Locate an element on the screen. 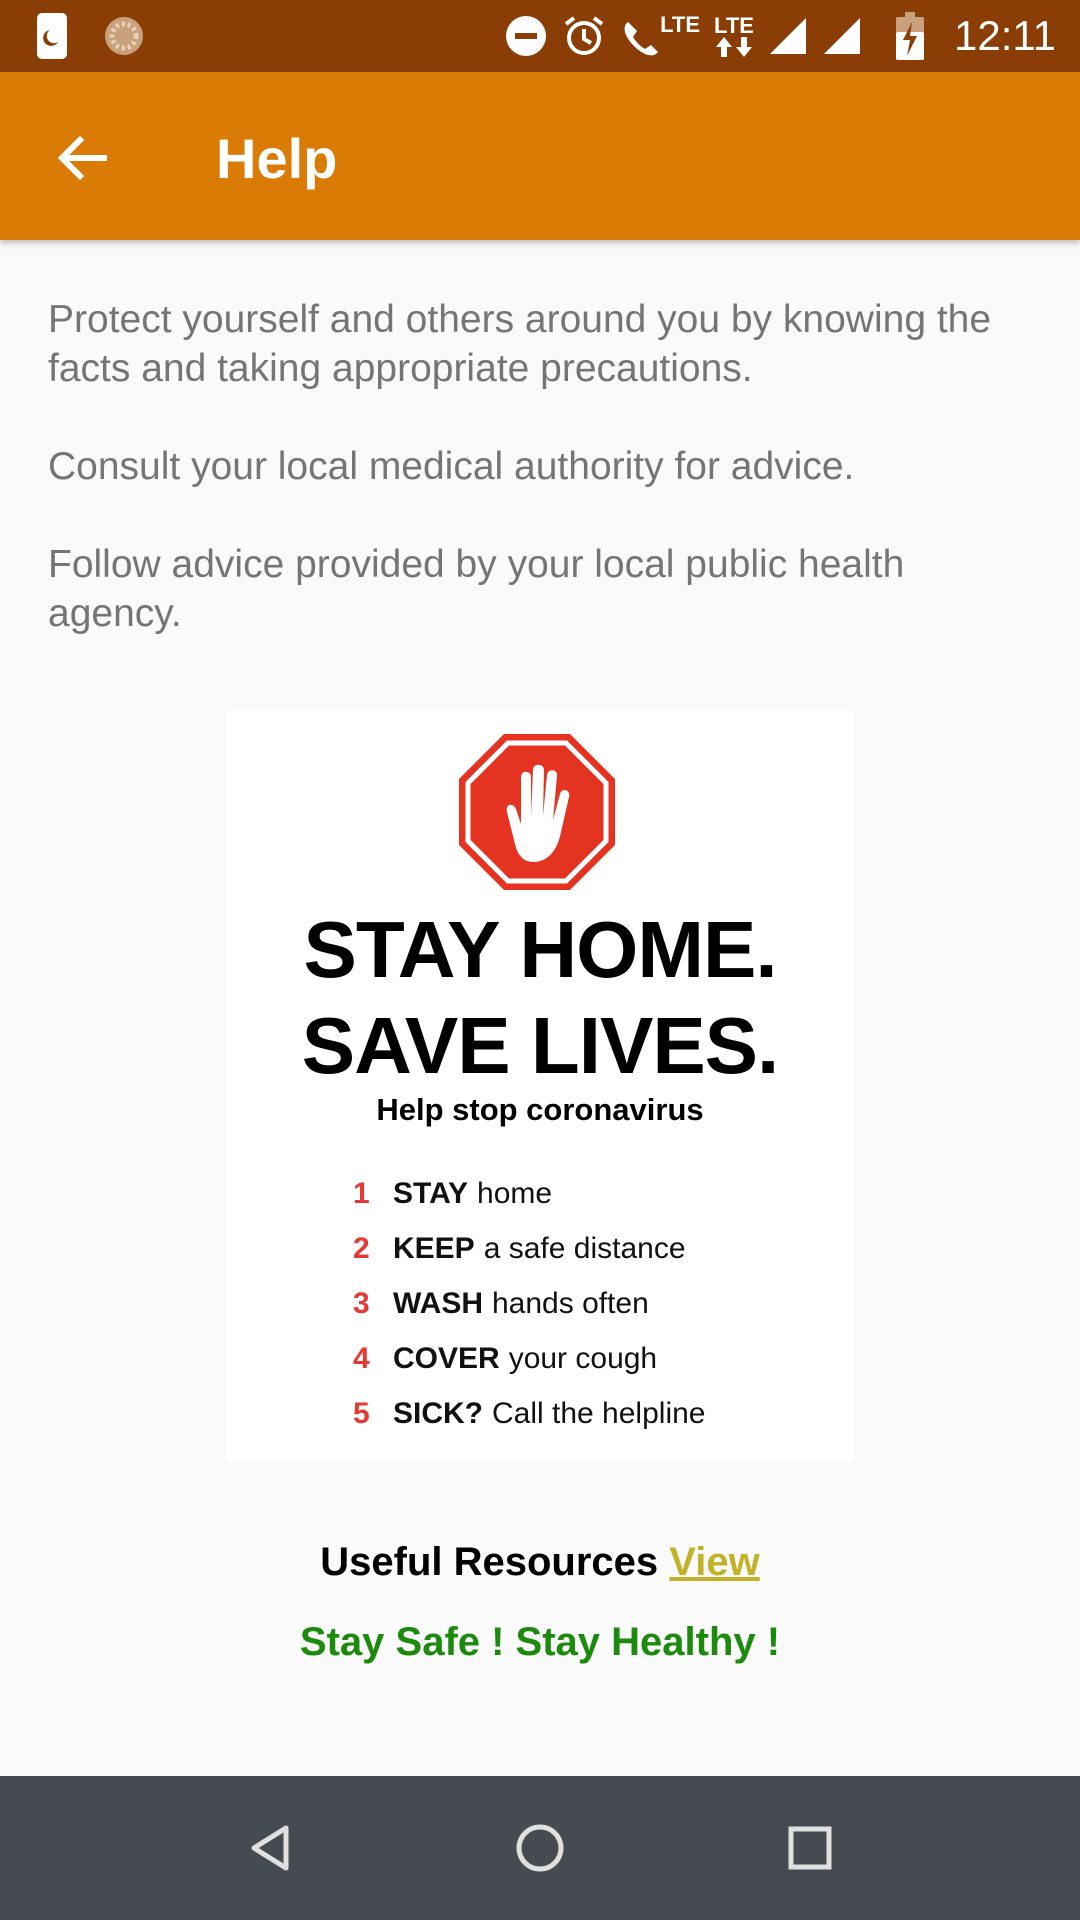 This screenshot has width=1080, height=1920. poster-headline-save-lives: SAVE LIVES. is located at coordinates (540, 1045).